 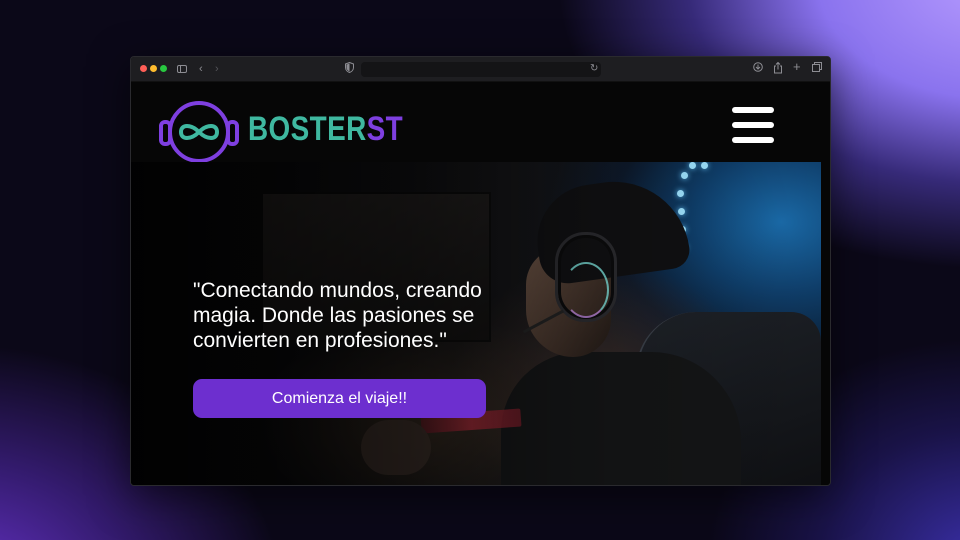 I want to click on close-window-button, so click(x=143, y=68).